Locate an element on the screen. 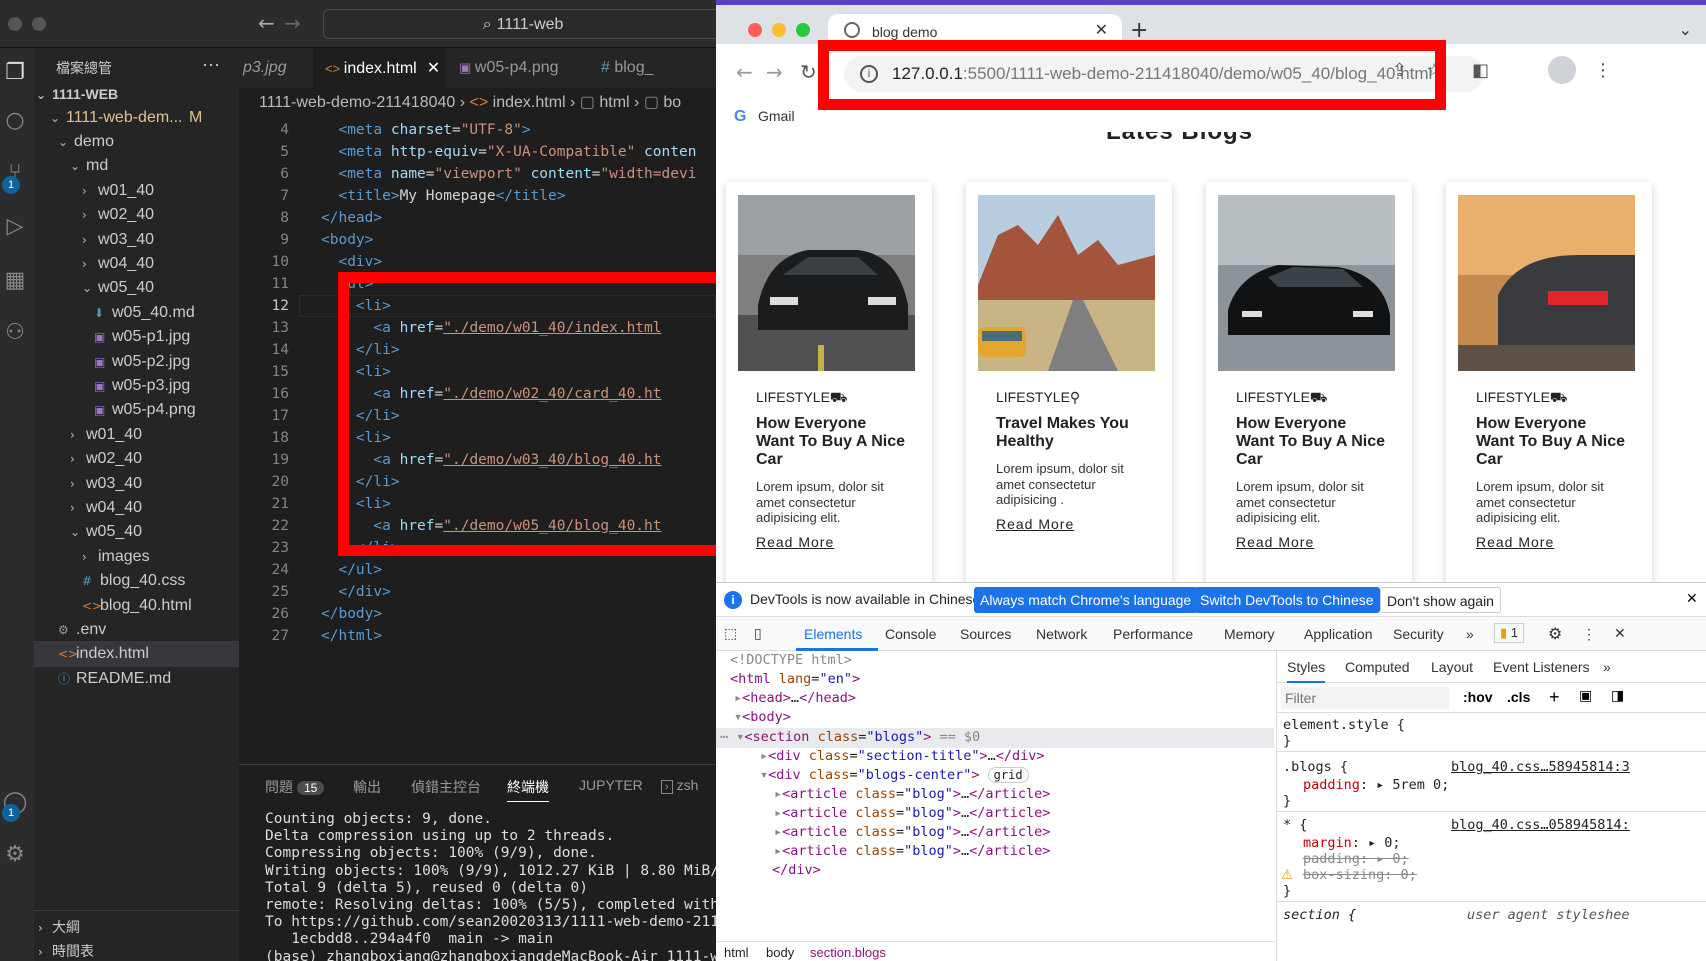 The image size is (1706, 961). side-panel-icon: ◧ is located at coordinates (1480, 70).